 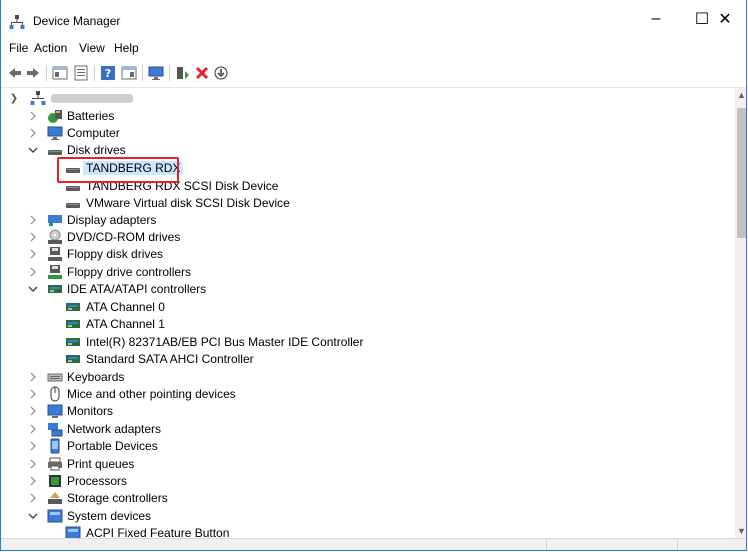 What do you see at coordinates (170, 359) in the screenshot?
I see `tree-item-label: Standard SATA AHCI Controller` at bounding box center [170, 359].